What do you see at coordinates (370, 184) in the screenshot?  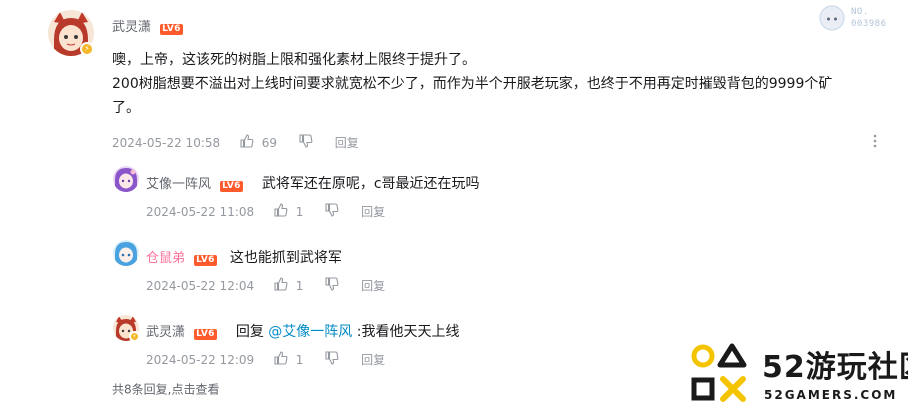 I see `reply-content: 武将军还在原呢，c哥最近还在玩吗` at bounding box center [370, 184].